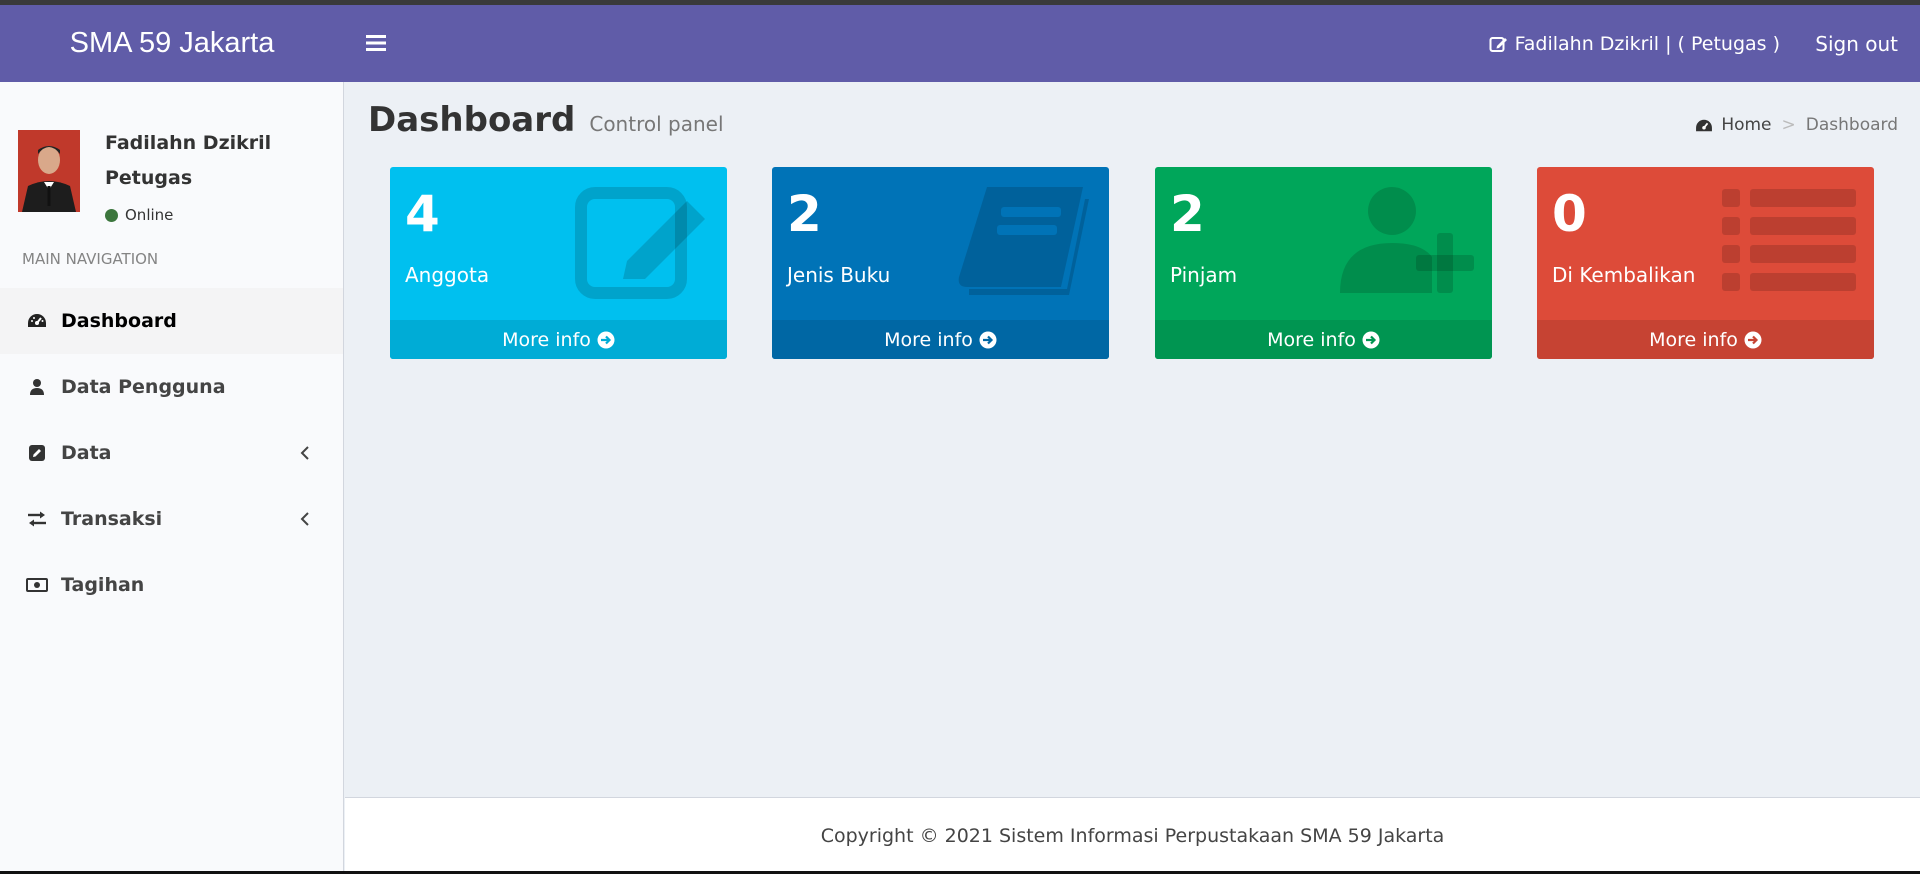 This screenshot has width=1920, height=874. I want to click on user-panel: Fadilahn Dzikril Petugas Online, so click(178, 177).